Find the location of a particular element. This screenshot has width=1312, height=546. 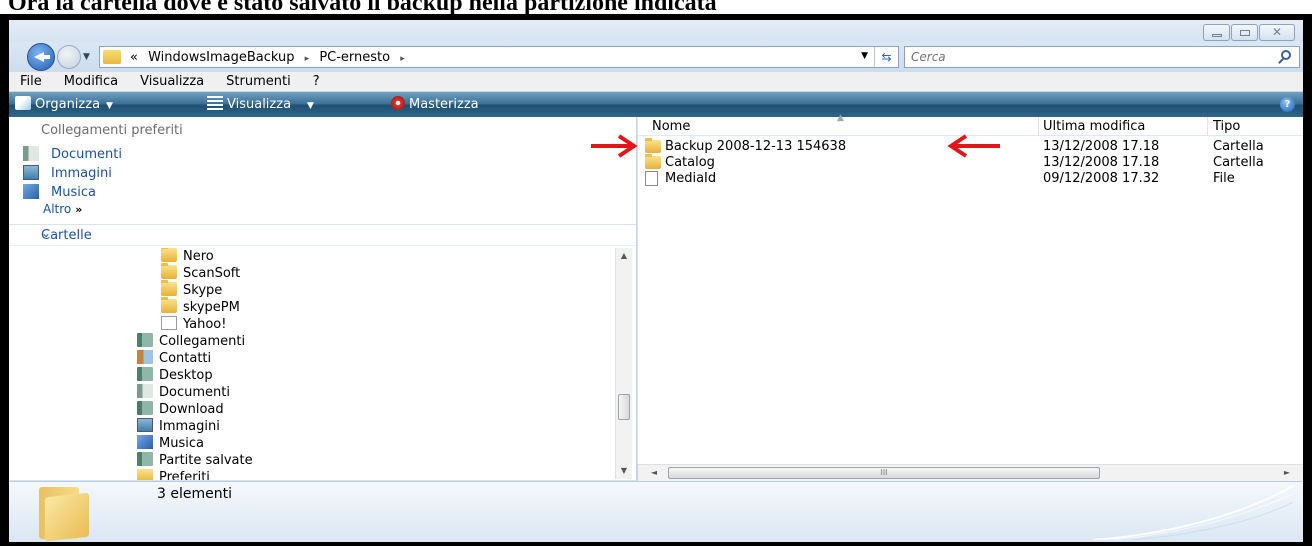

scroll-down-icon: ▼ is located at coordinates (624, 471).